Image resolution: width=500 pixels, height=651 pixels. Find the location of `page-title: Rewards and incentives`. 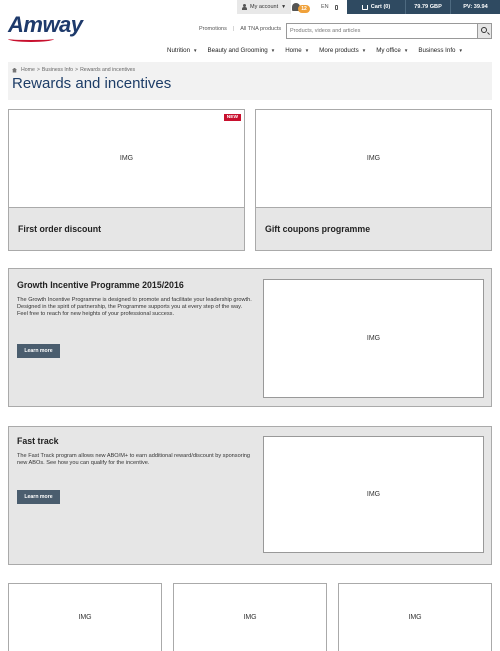

page-title: Rewards and incentives is located at coordinates (92, 83).